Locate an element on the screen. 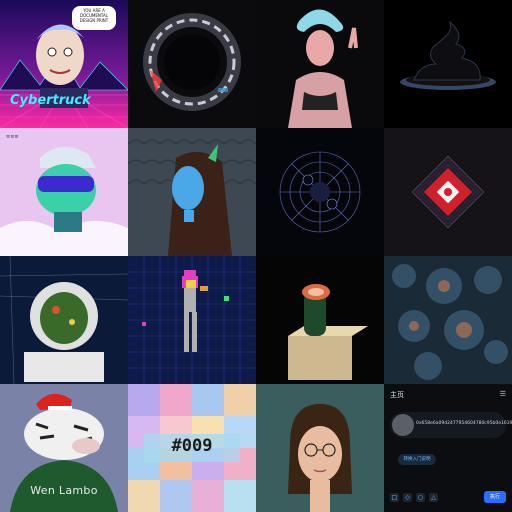 This screenshot has width=512, height=512. tile-black-swirl is located at coordinates (448, 64).